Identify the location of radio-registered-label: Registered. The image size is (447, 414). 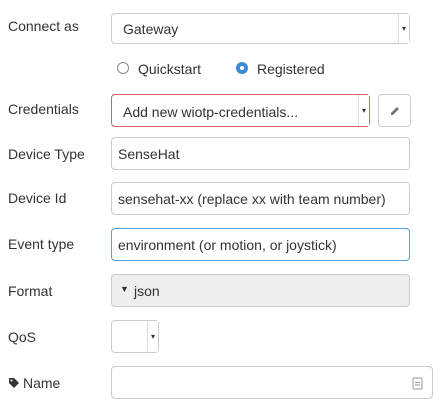
(291, 69).